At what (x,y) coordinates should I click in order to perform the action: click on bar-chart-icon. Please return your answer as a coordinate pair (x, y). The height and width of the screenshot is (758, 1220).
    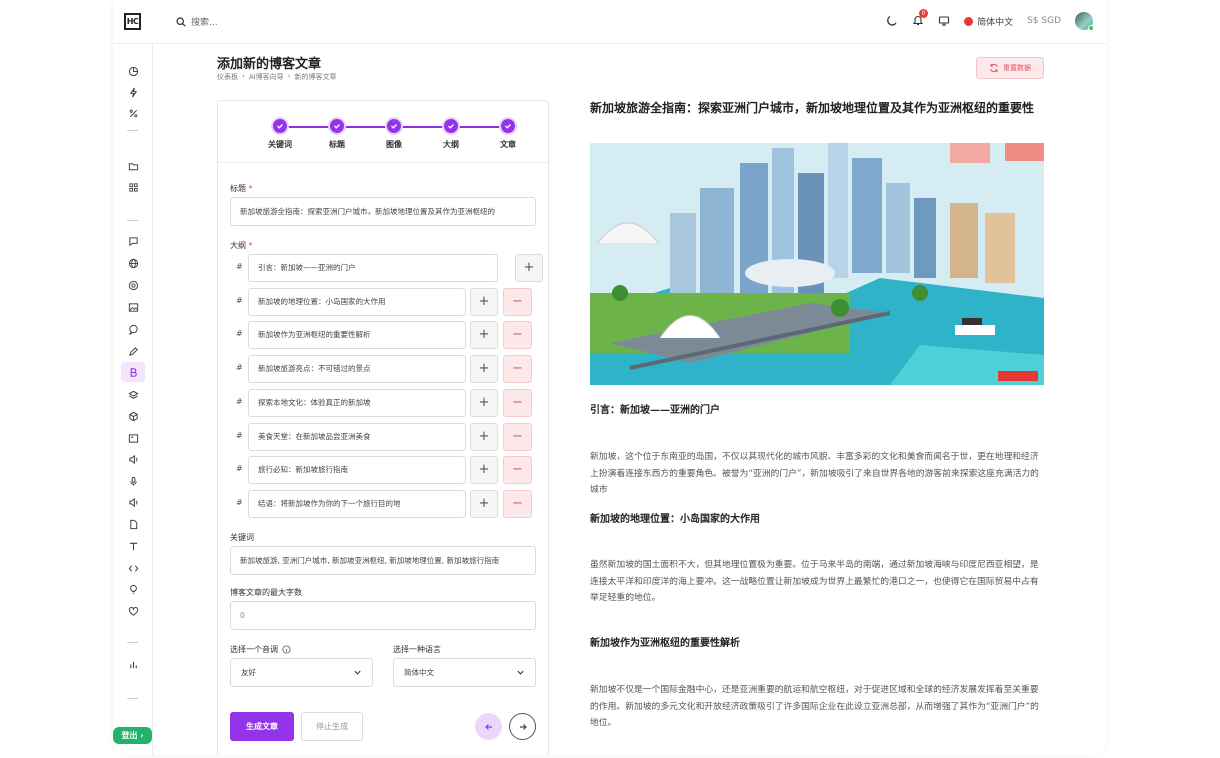
    Looking at the image, I should click on (133, 664).